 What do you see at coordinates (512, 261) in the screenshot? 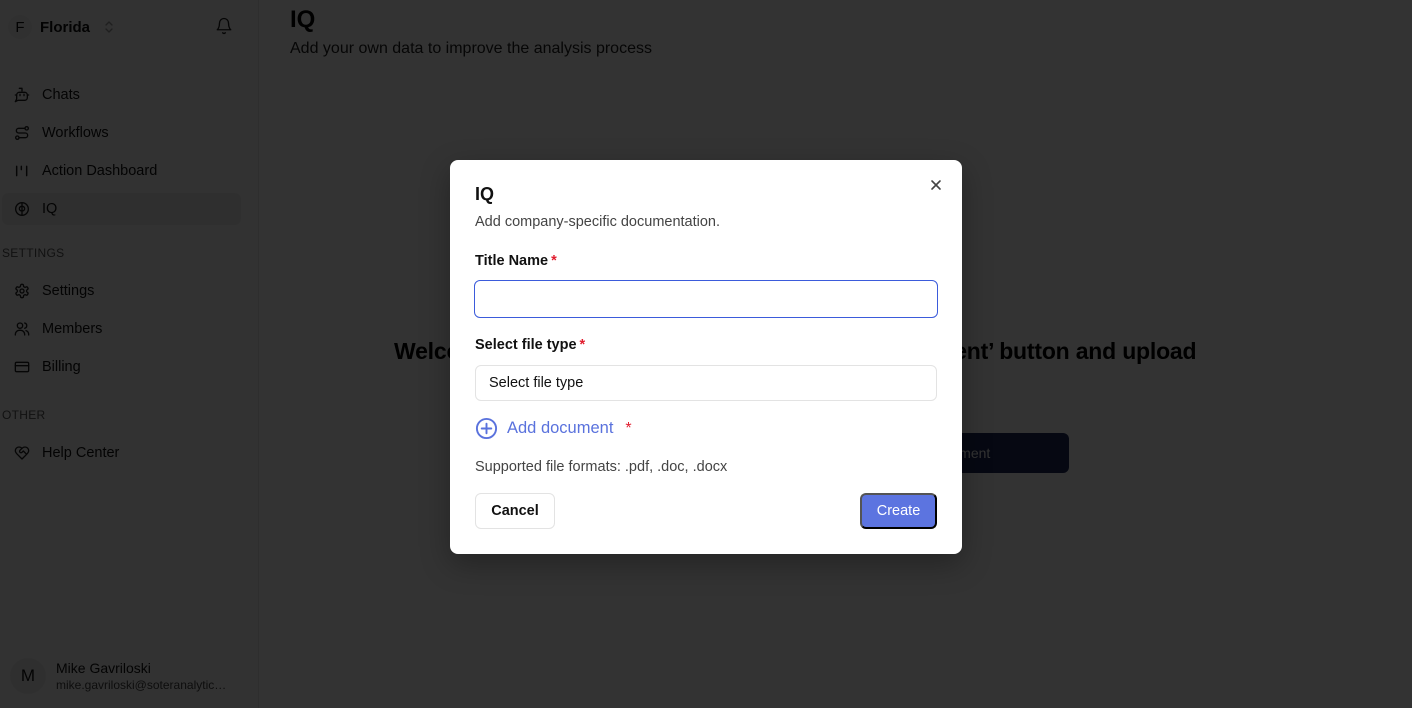
I see `title-name-label-text: Title Name` at bounding box center [512, 261].